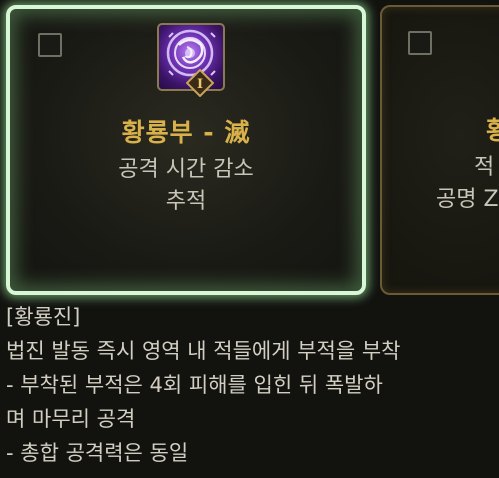  I want to click on card-effect-line: 공격 시간 감소, so click(186, 169).